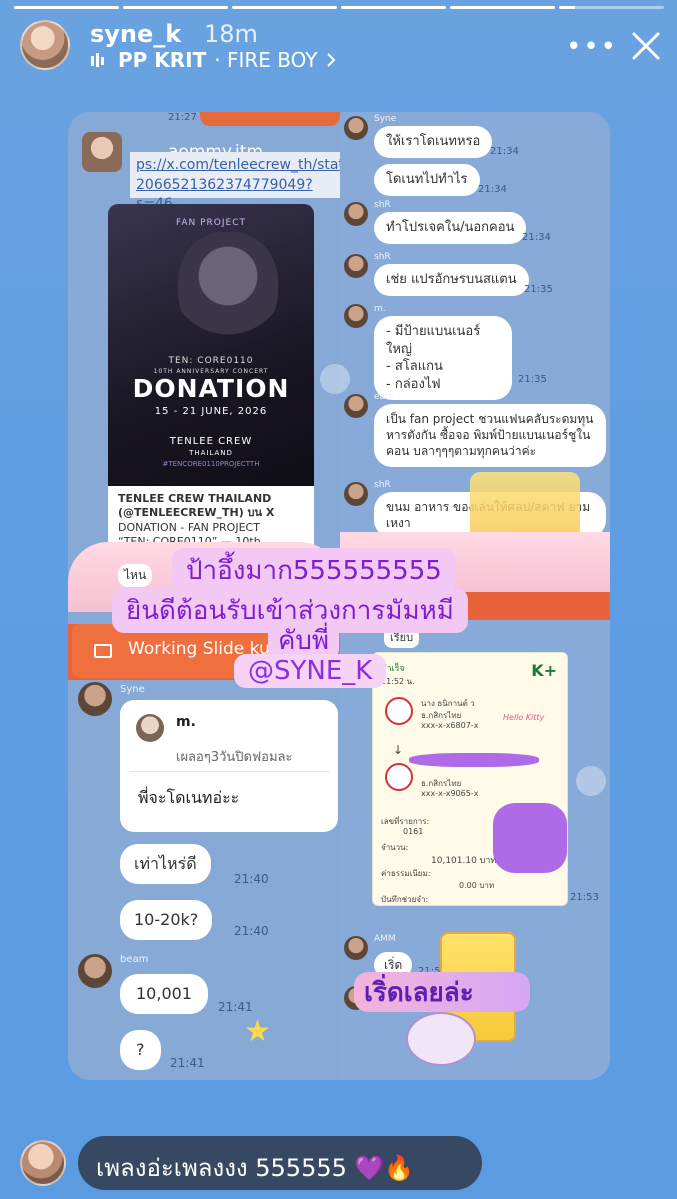  Describe the element at coordinates (45, 45) in the screenshot. I see `story-author-avatar` at that location.